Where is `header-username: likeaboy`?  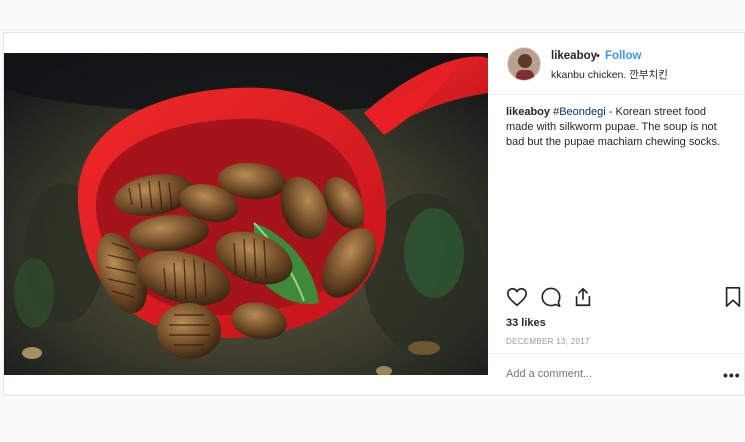 header-username: likeaboy is located at coordinates (574, 56).